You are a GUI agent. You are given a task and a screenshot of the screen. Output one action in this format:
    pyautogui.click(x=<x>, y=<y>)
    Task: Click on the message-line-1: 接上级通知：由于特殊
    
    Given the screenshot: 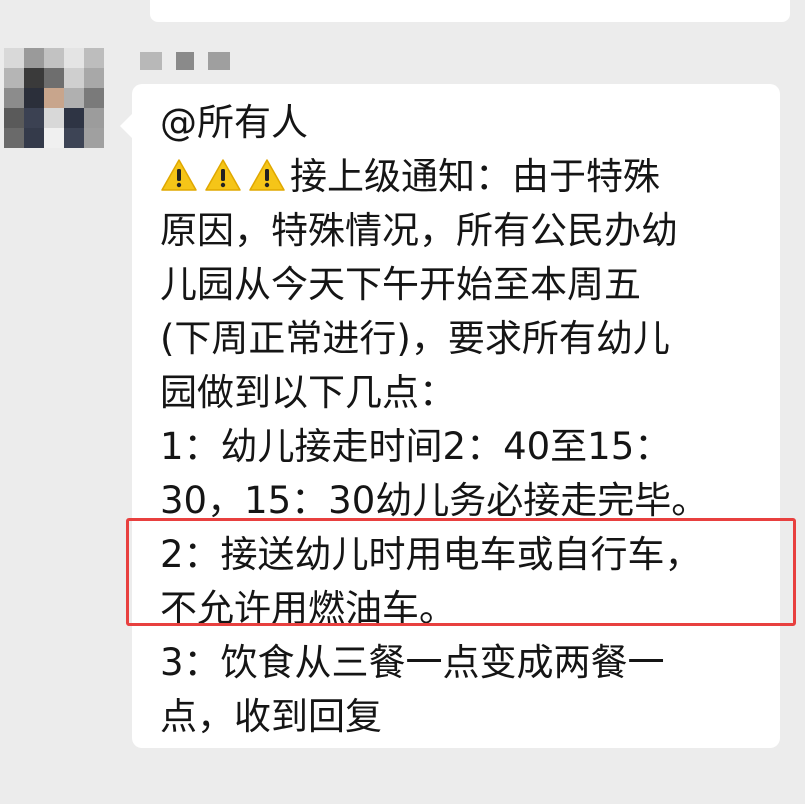 What is the action you would take?
    pyautogui.click(x=465, y=177)
    